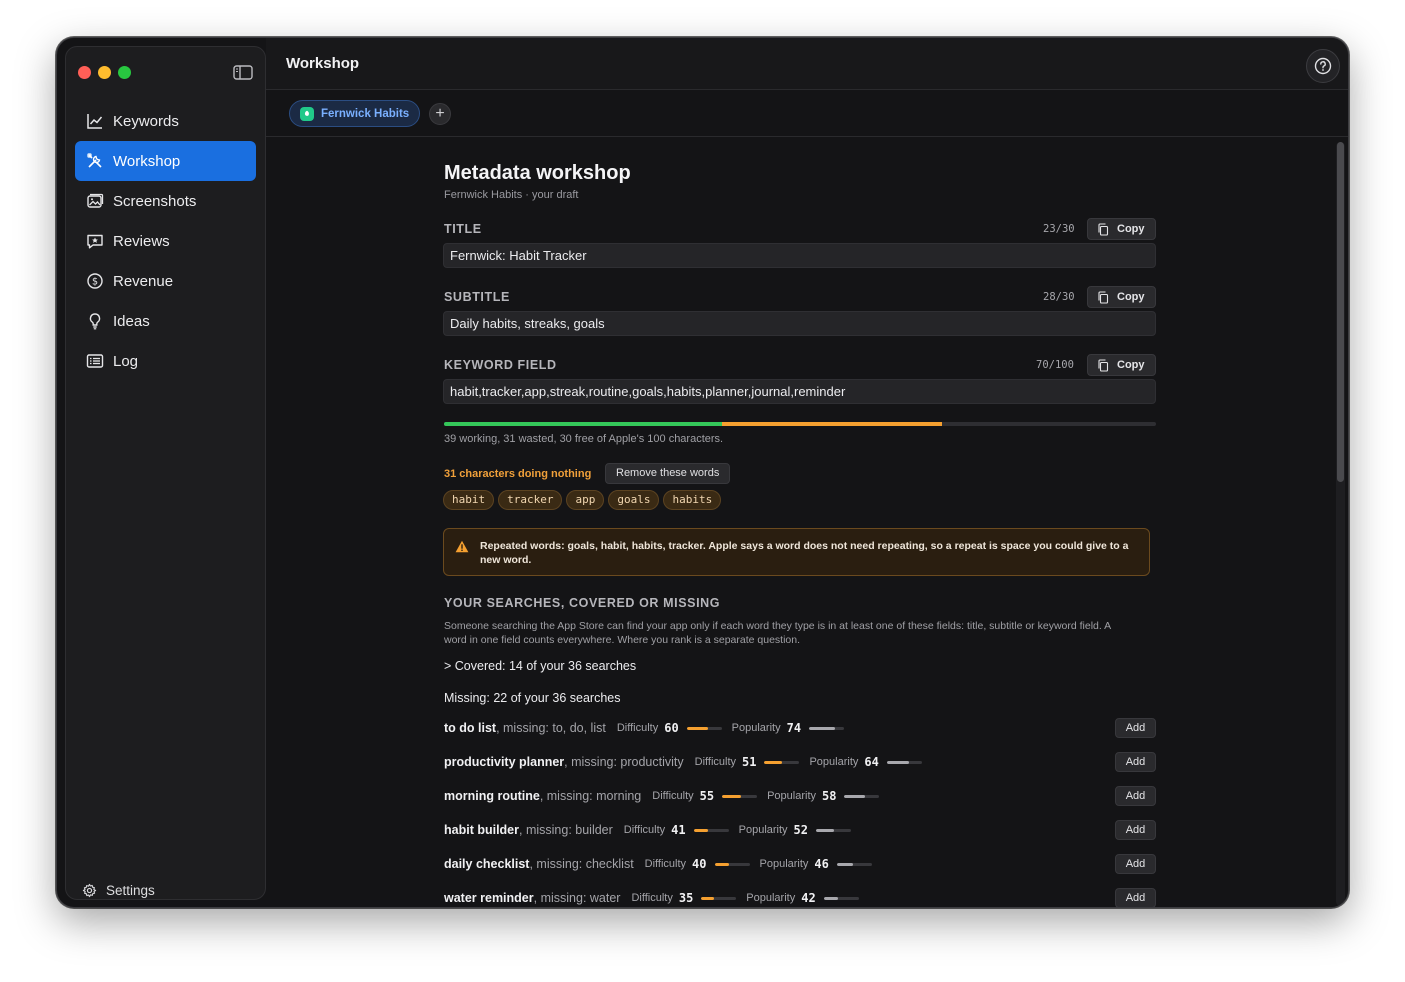 This screenshot has height=982, width=1405. I want to click on sidebar-item-revenue: $ Revenue, so click(165, 281).